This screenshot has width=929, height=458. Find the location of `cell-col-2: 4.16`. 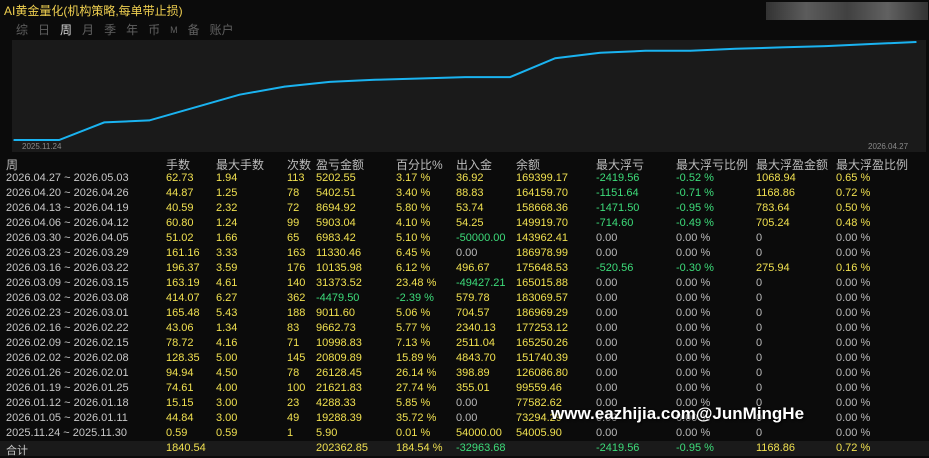

cell-col-2: 4.16 is located at coordinates (227, 343).